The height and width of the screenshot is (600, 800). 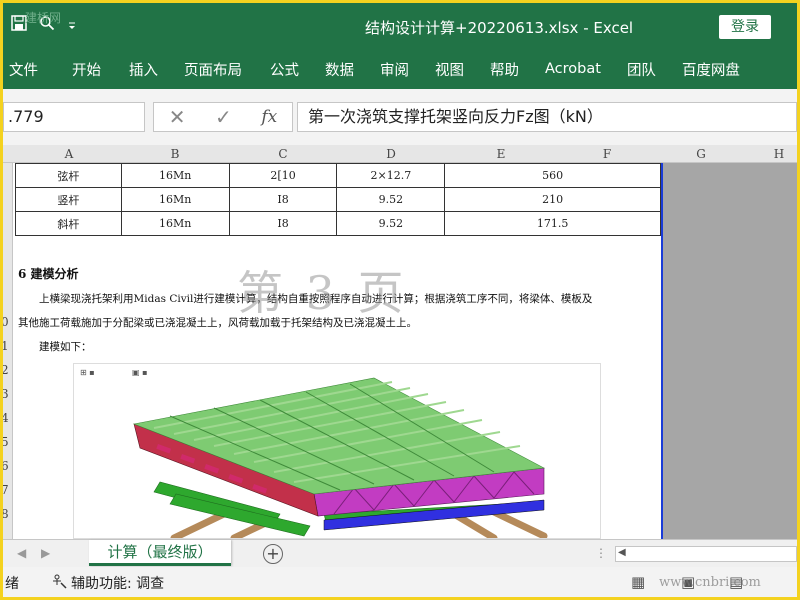 I want to click on column-header-c: C, so click(x=283, y=154).